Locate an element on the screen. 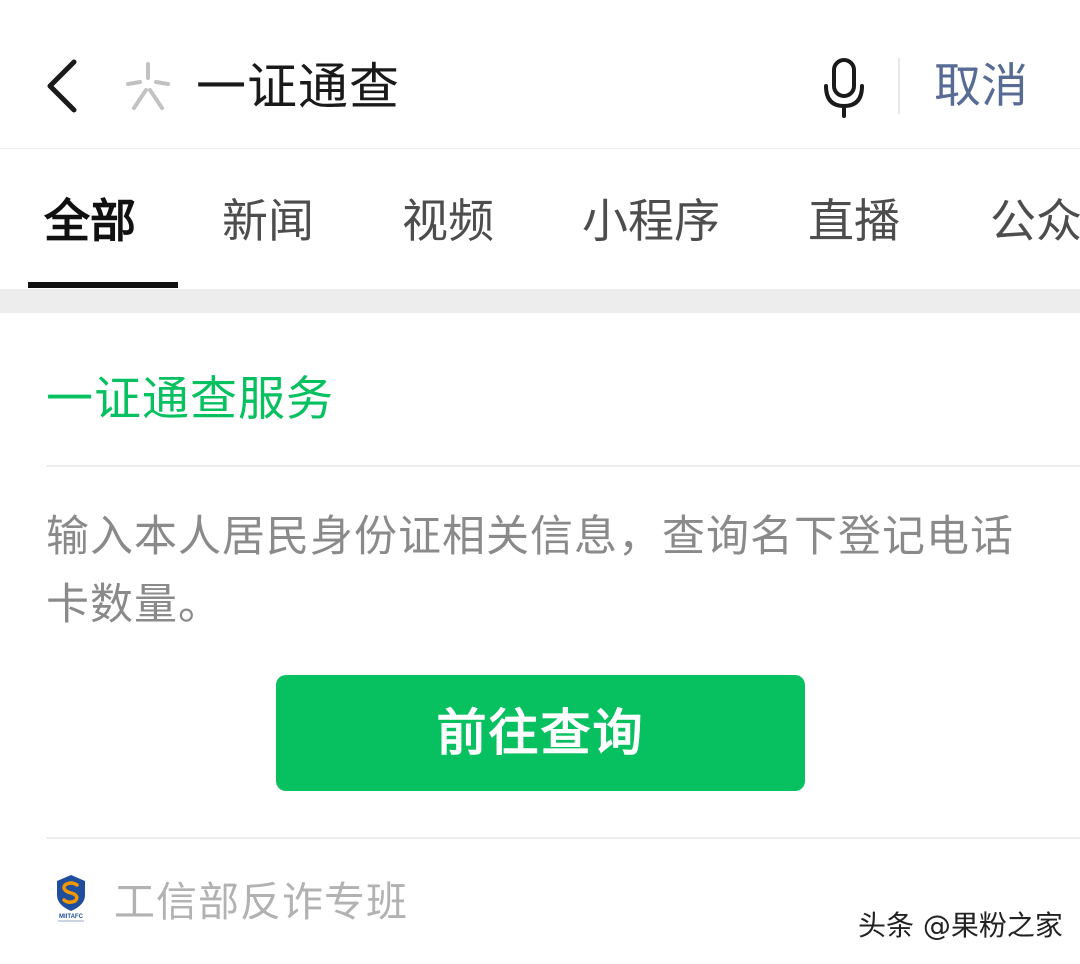 This screenshot has width=1080, height=964. service-title: 一证通查服务 is located at coordinates (190, 400).